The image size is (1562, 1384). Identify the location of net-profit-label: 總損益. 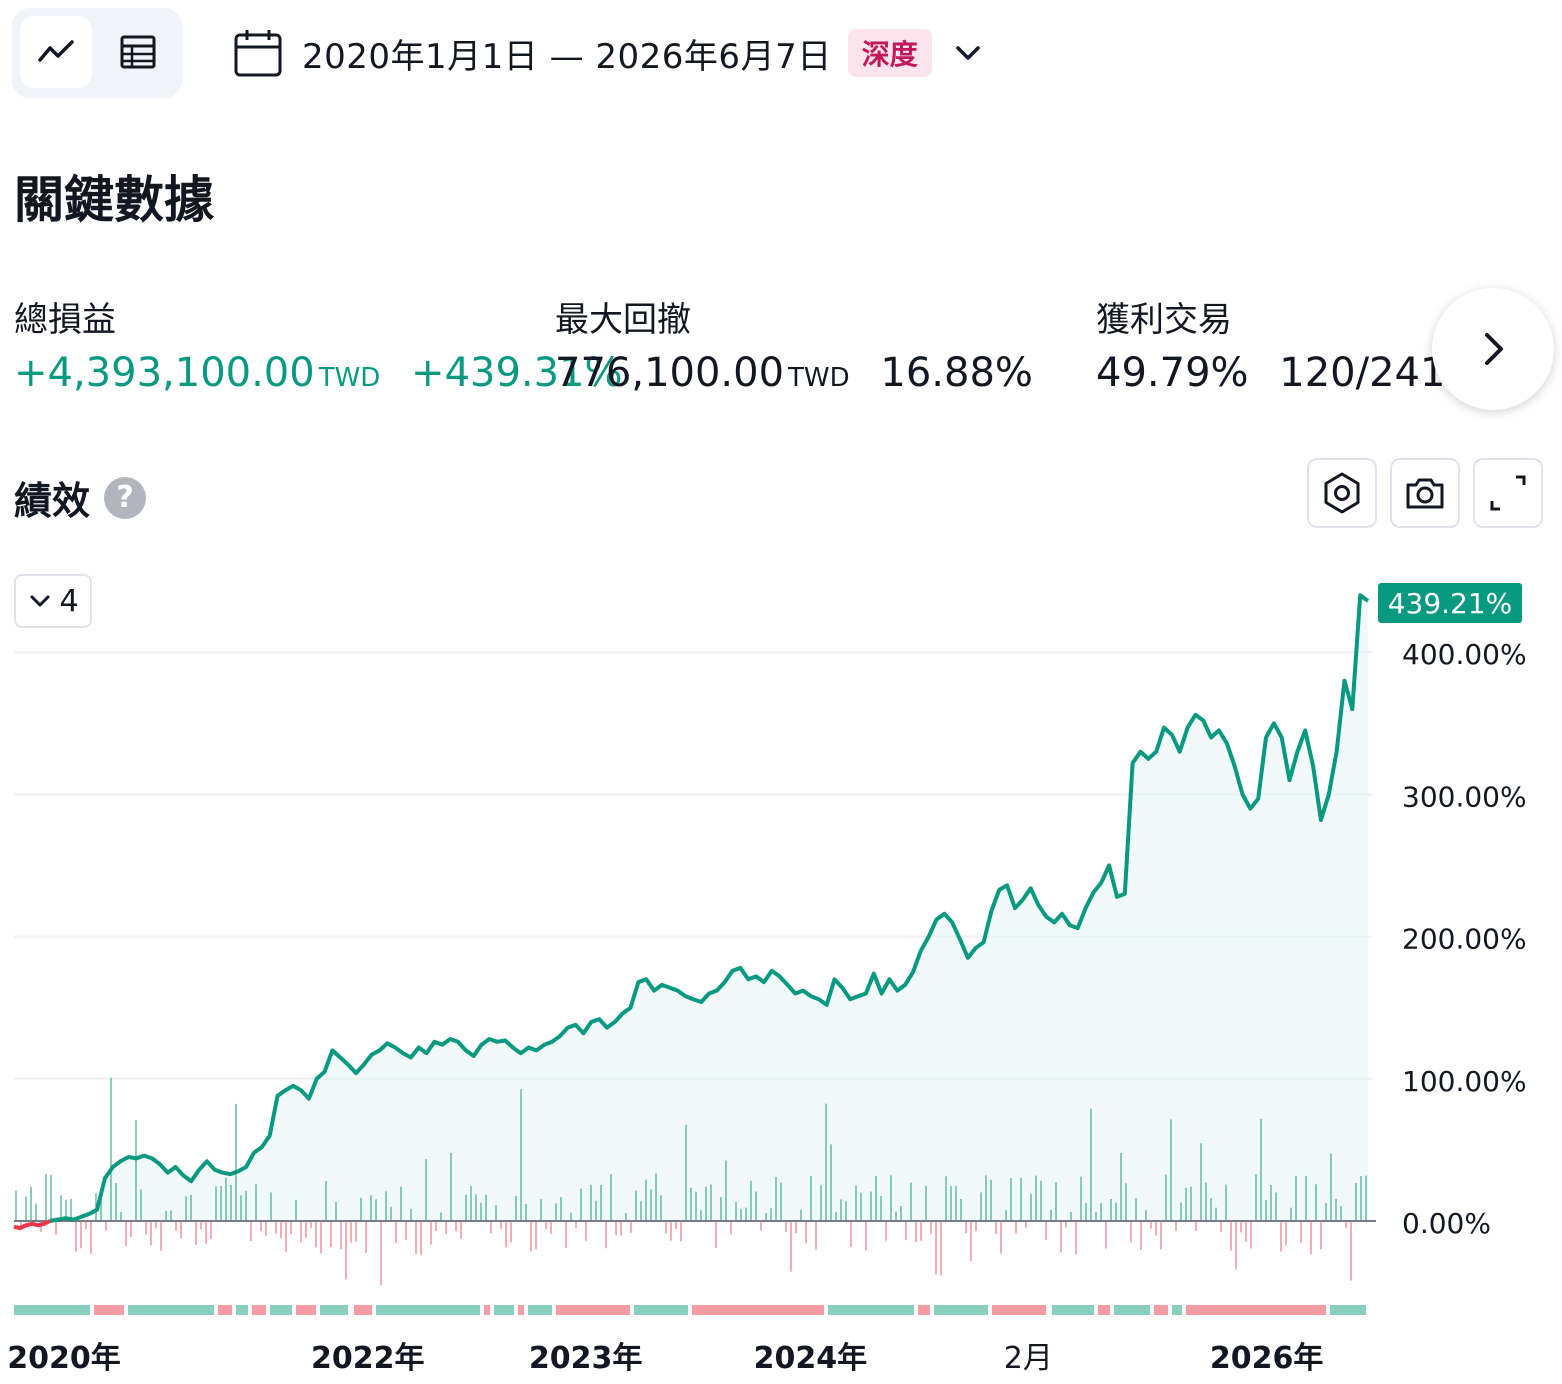
(65, 320).